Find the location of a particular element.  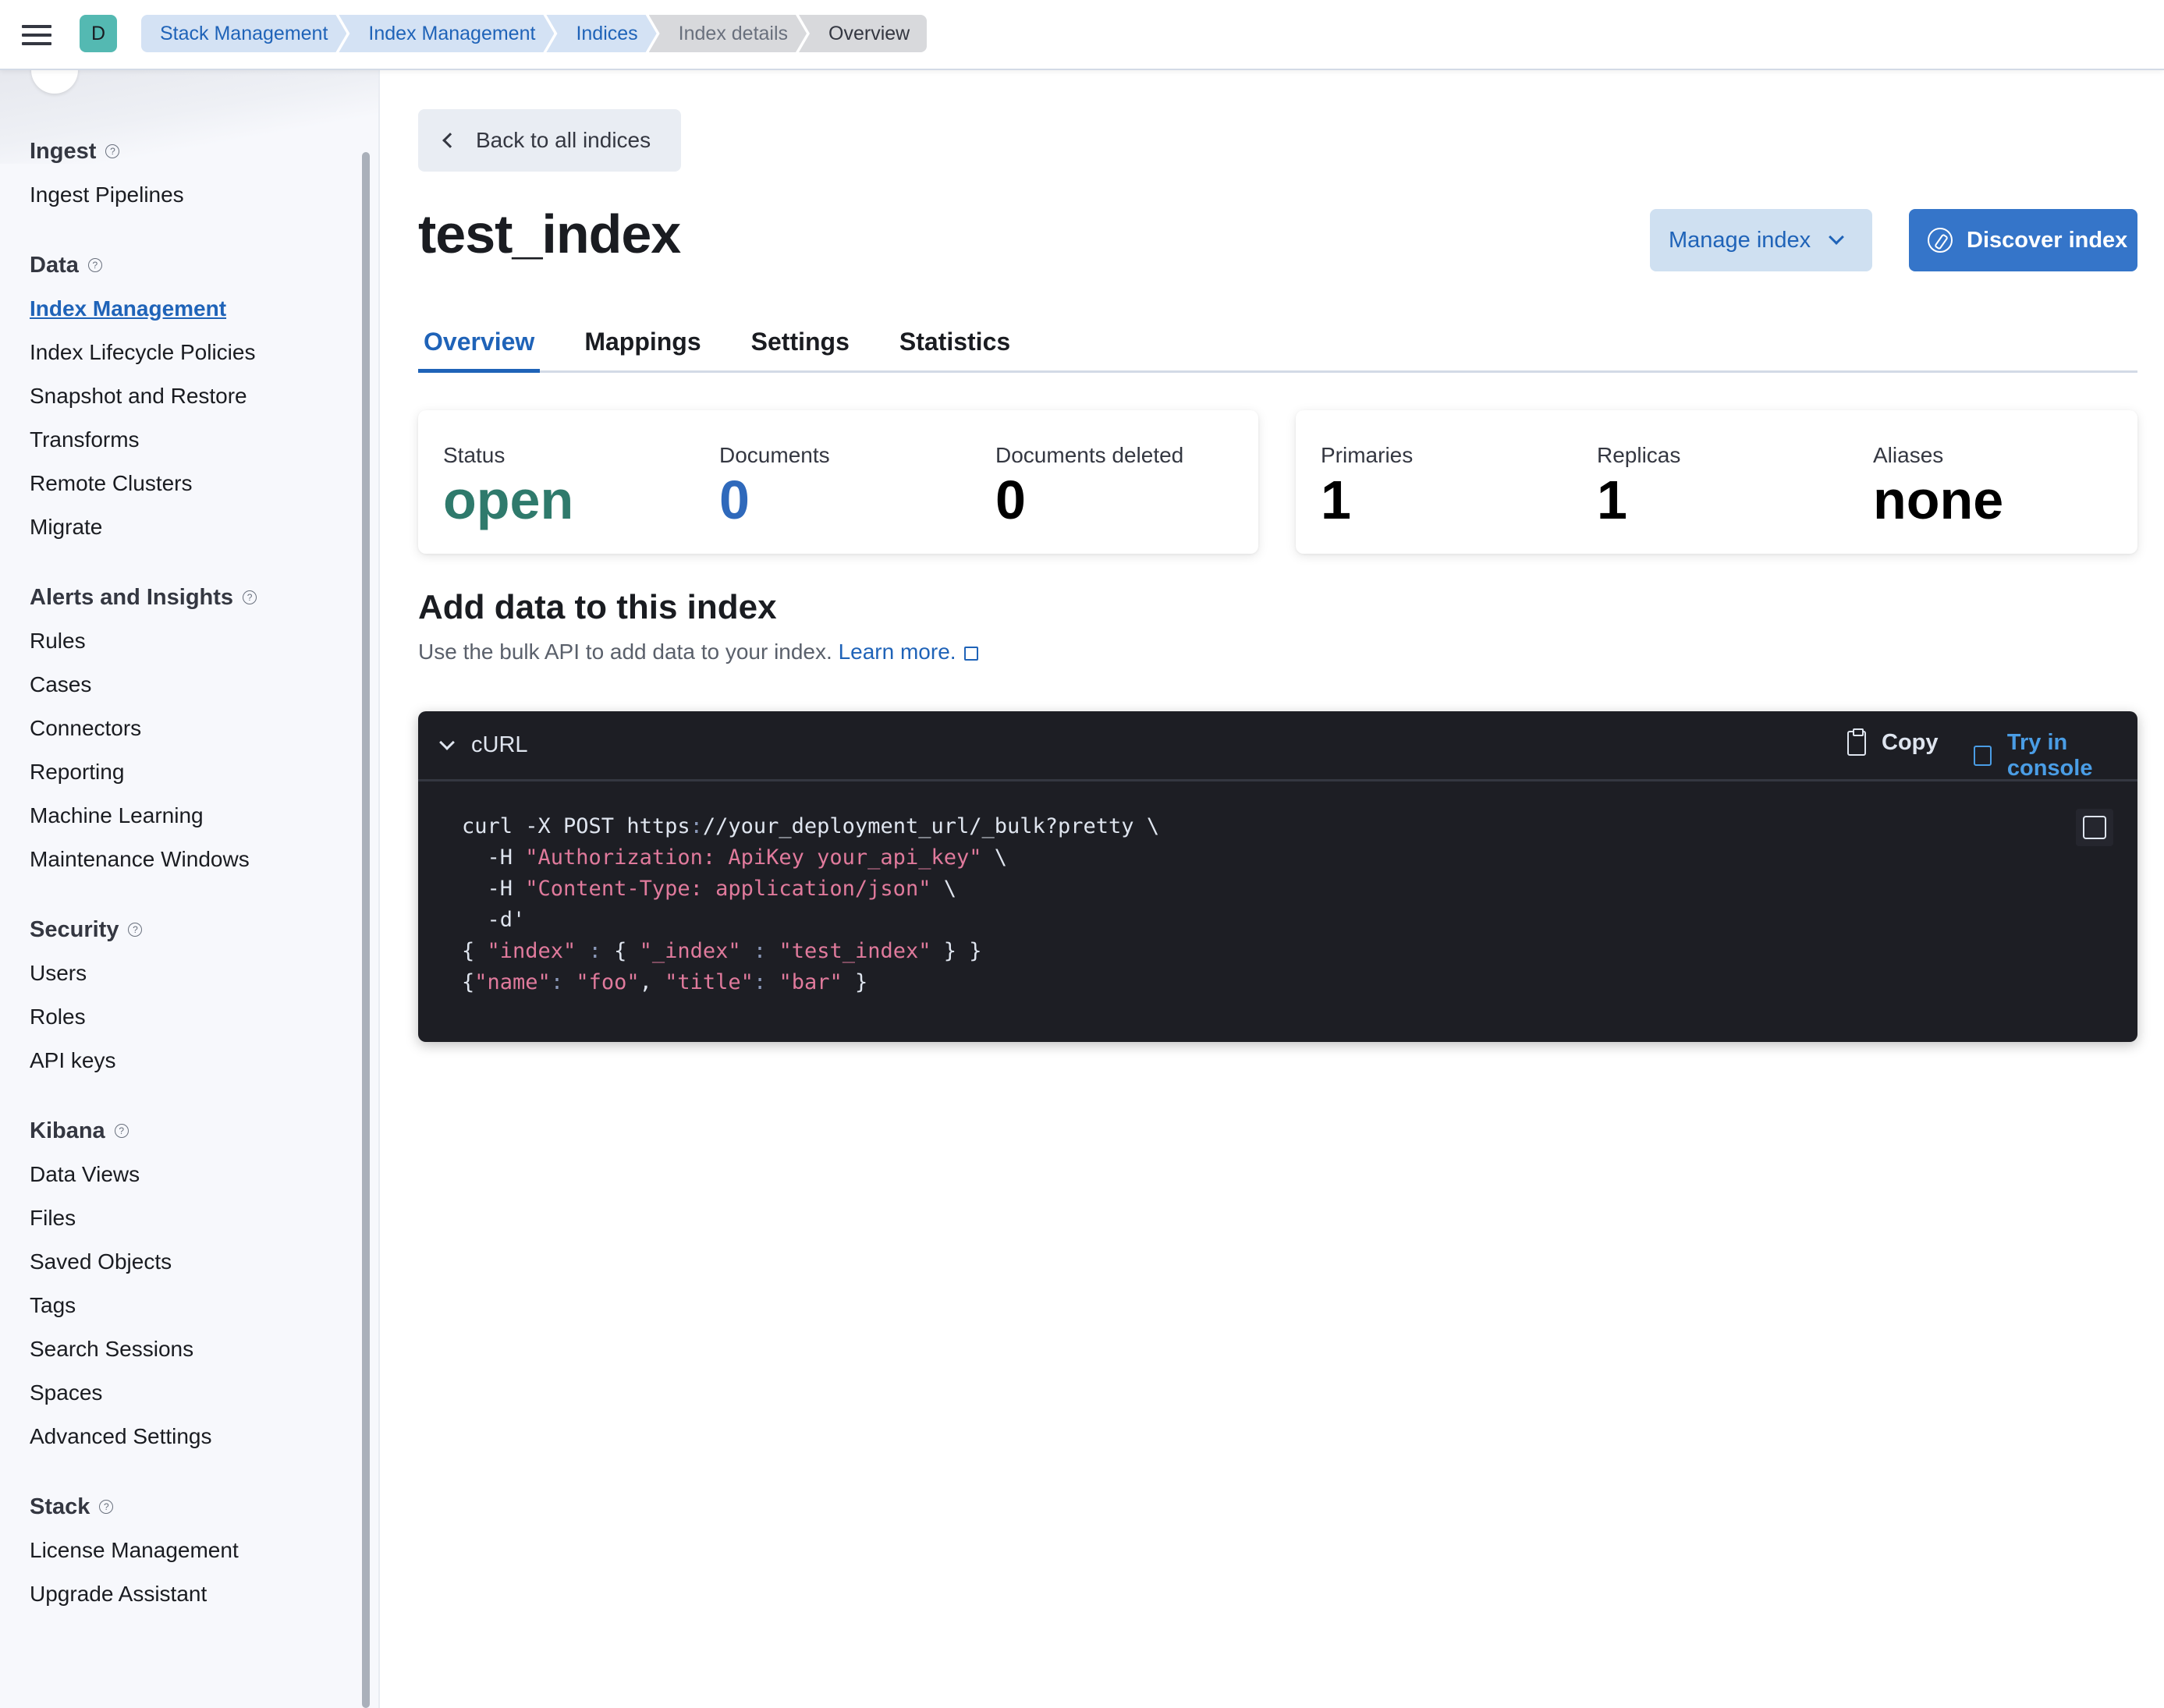

sidebar-item-ingest-pipelines: Ingest Pipelines is located at coordinates (193, 195).